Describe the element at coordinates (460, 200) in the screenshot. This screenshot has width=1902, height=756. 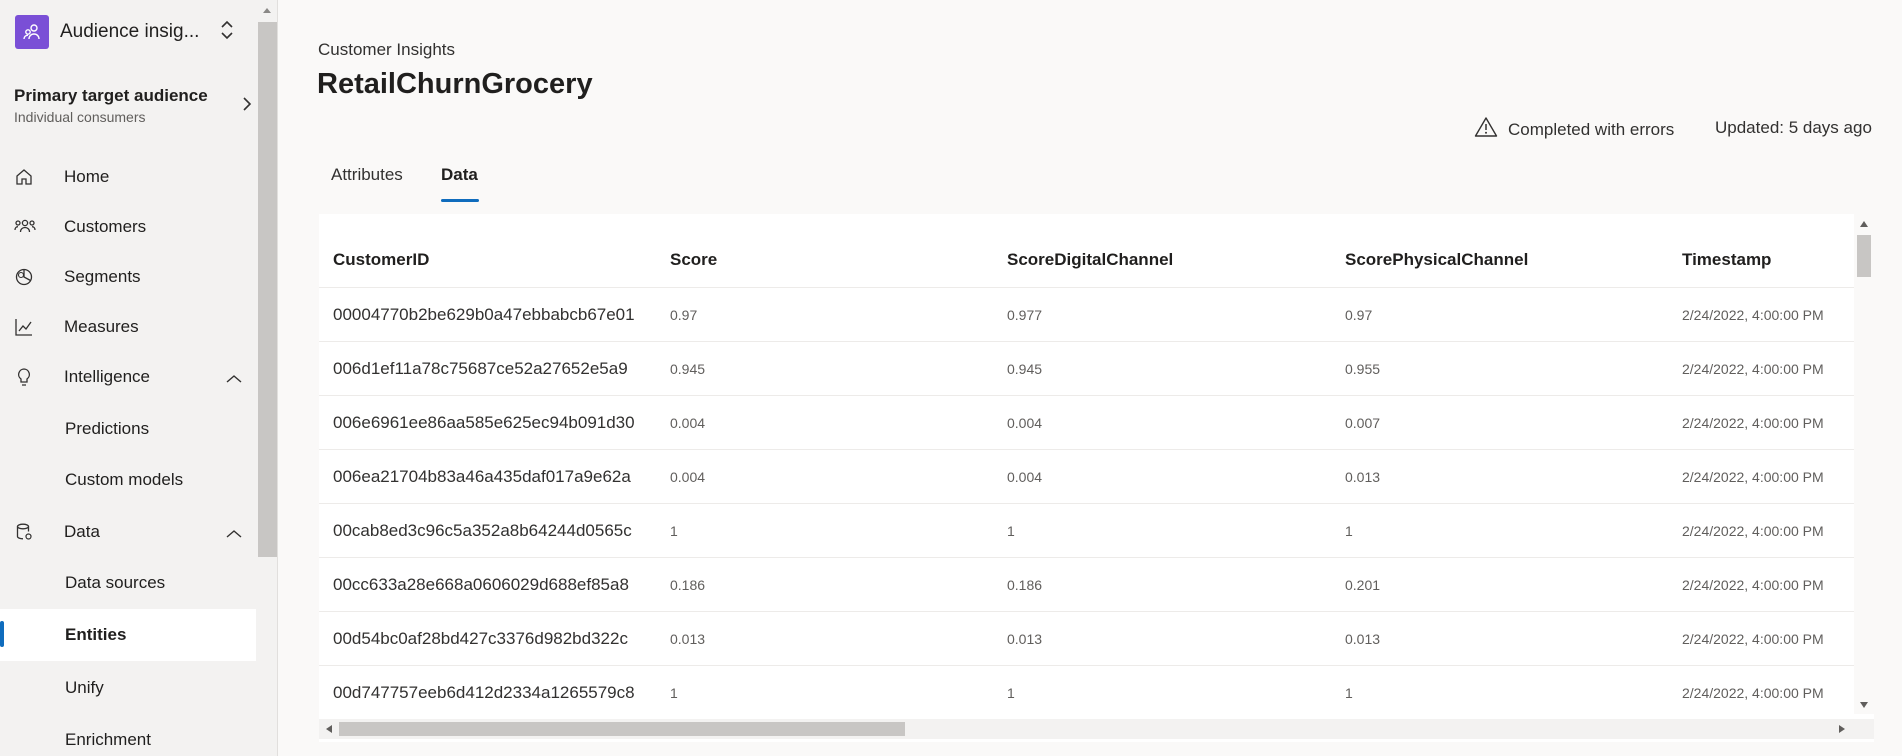
I see `active-tab-indicator` at that location.